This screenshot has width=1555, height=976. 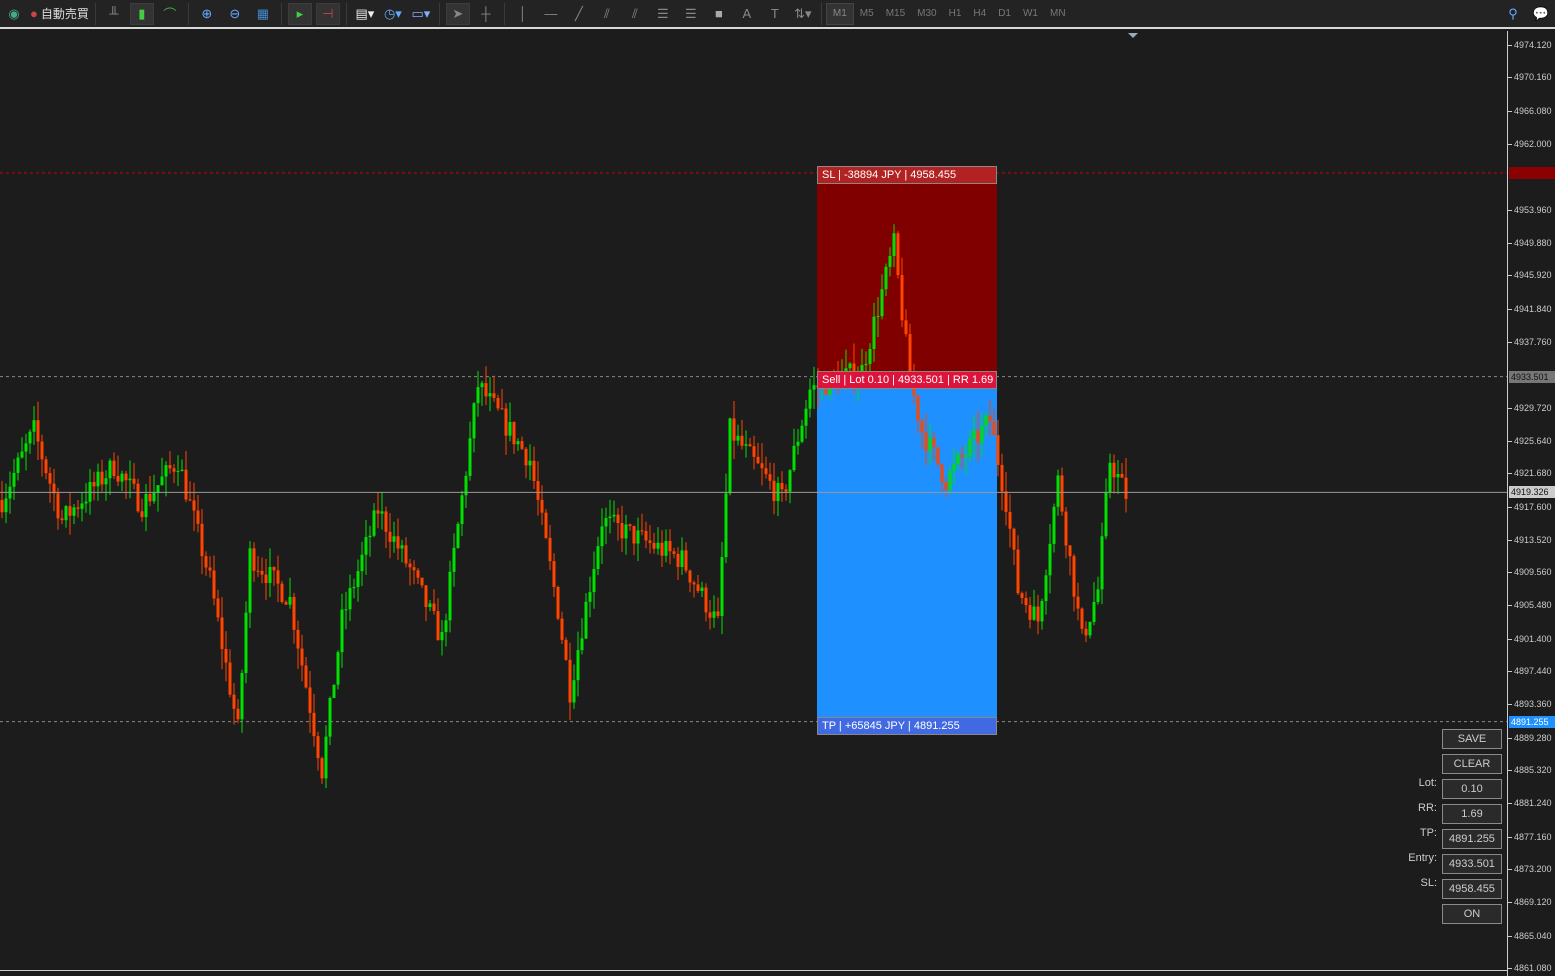 What do you see at coordinates (207, 14) in the screenshot?
I see `zoom-in-icon: ⊕` at bounding box center [207, 14].